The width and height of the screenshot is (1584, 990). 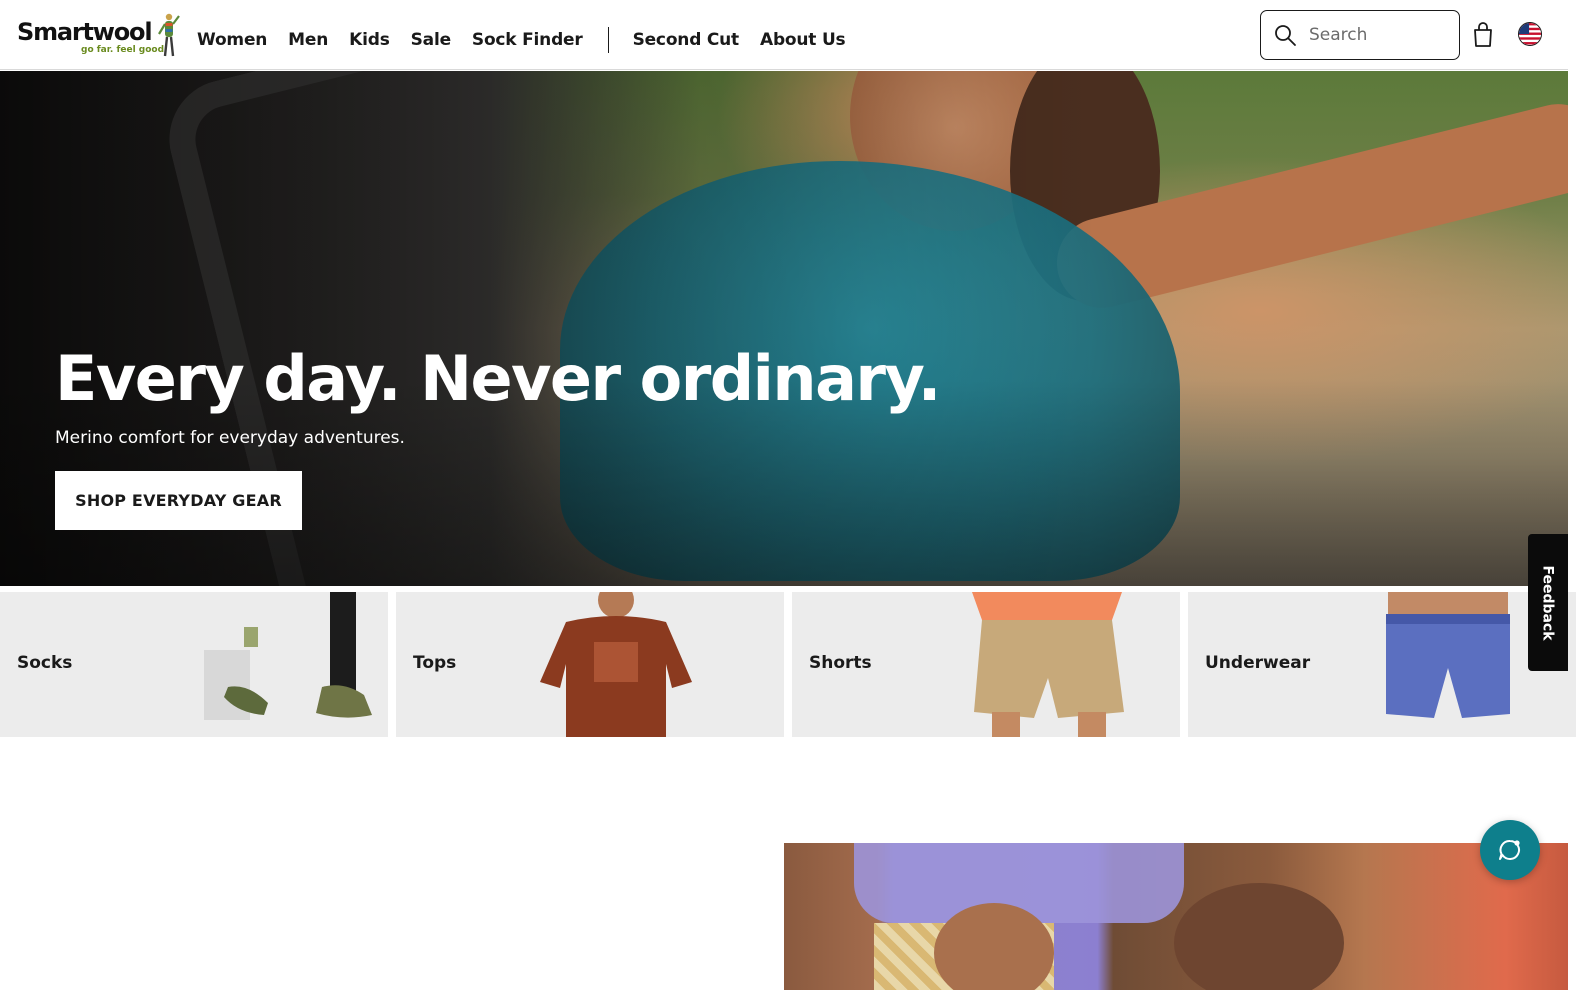 I want to click on nav-divider, so click(x=608, y=40).